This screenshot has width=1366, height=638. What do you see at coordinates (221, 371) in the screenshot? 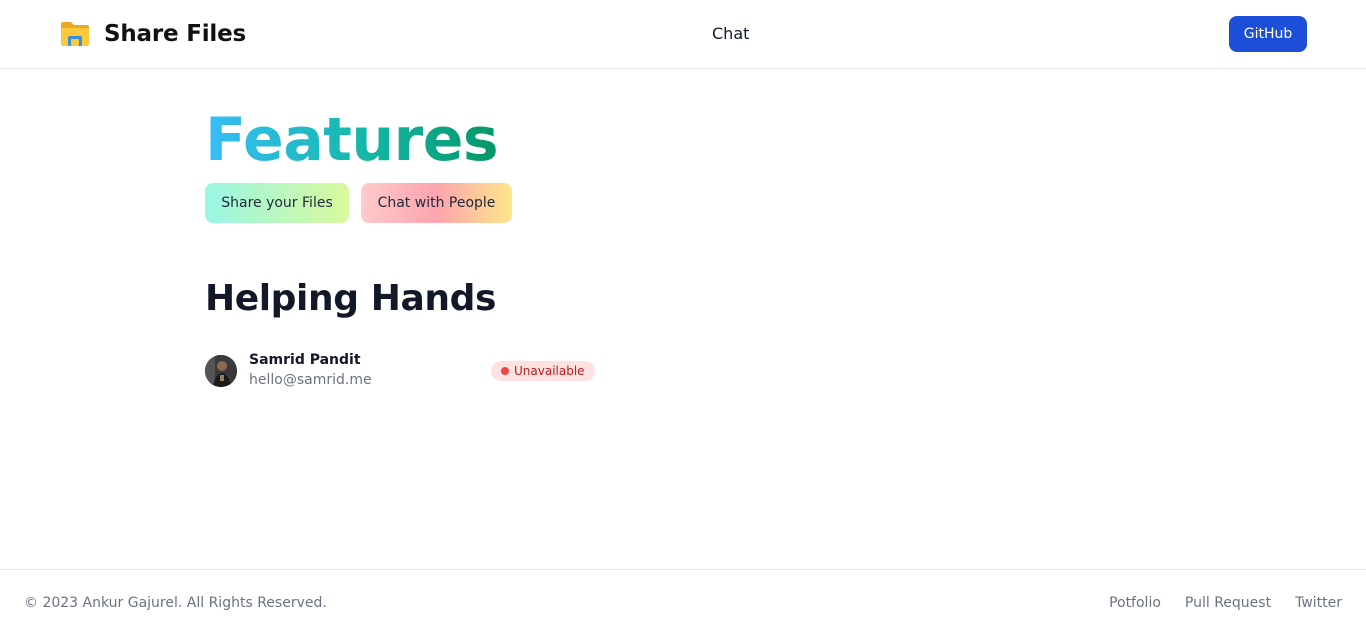
I see `avatar` at bounding box center [221, 371].